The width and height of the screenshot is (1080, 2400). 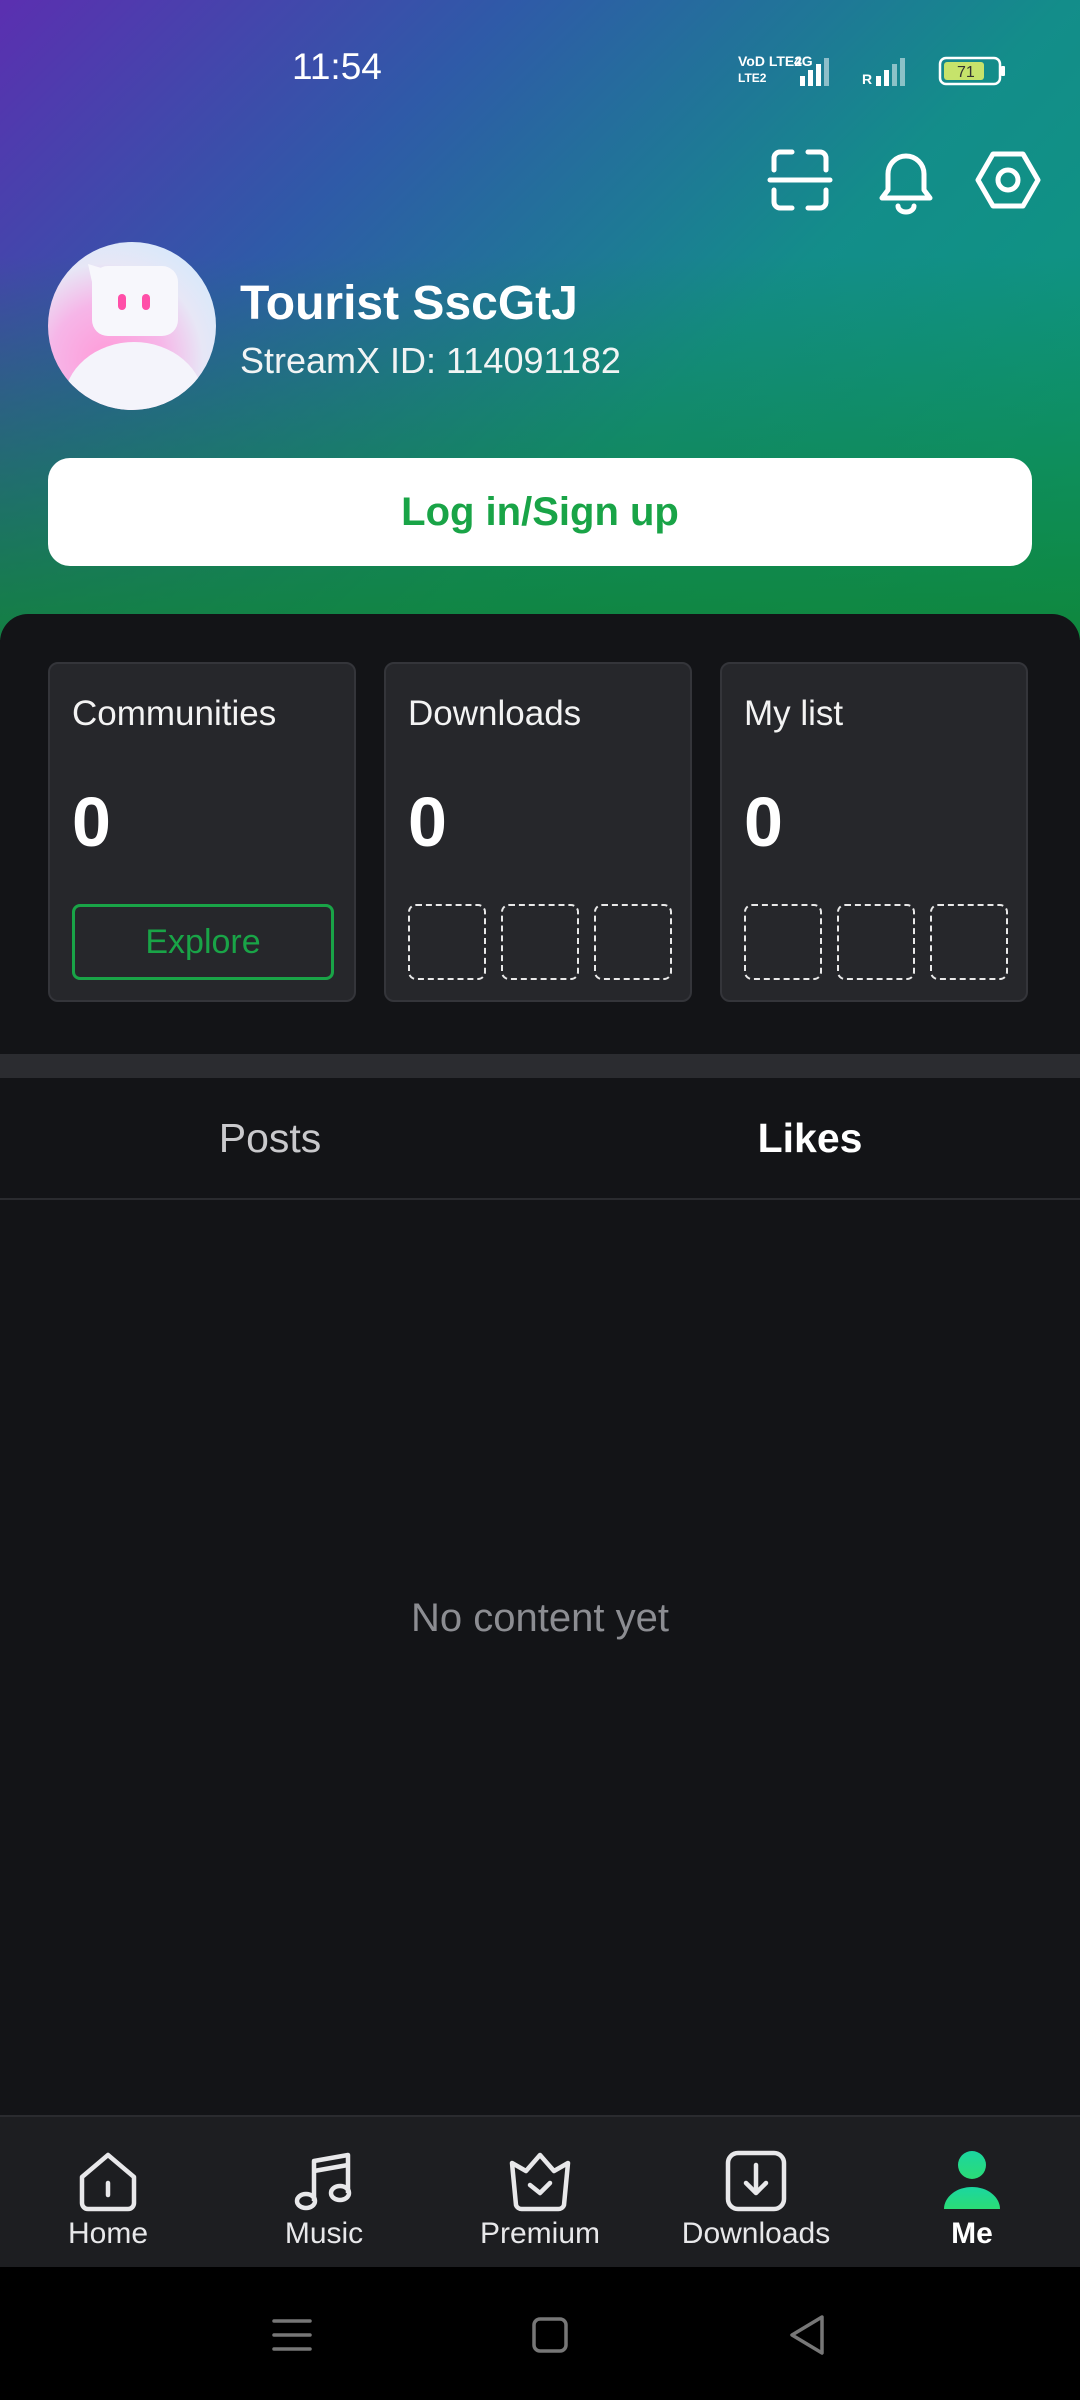 I want to click on scan-icon, so click(x=800, y=180).